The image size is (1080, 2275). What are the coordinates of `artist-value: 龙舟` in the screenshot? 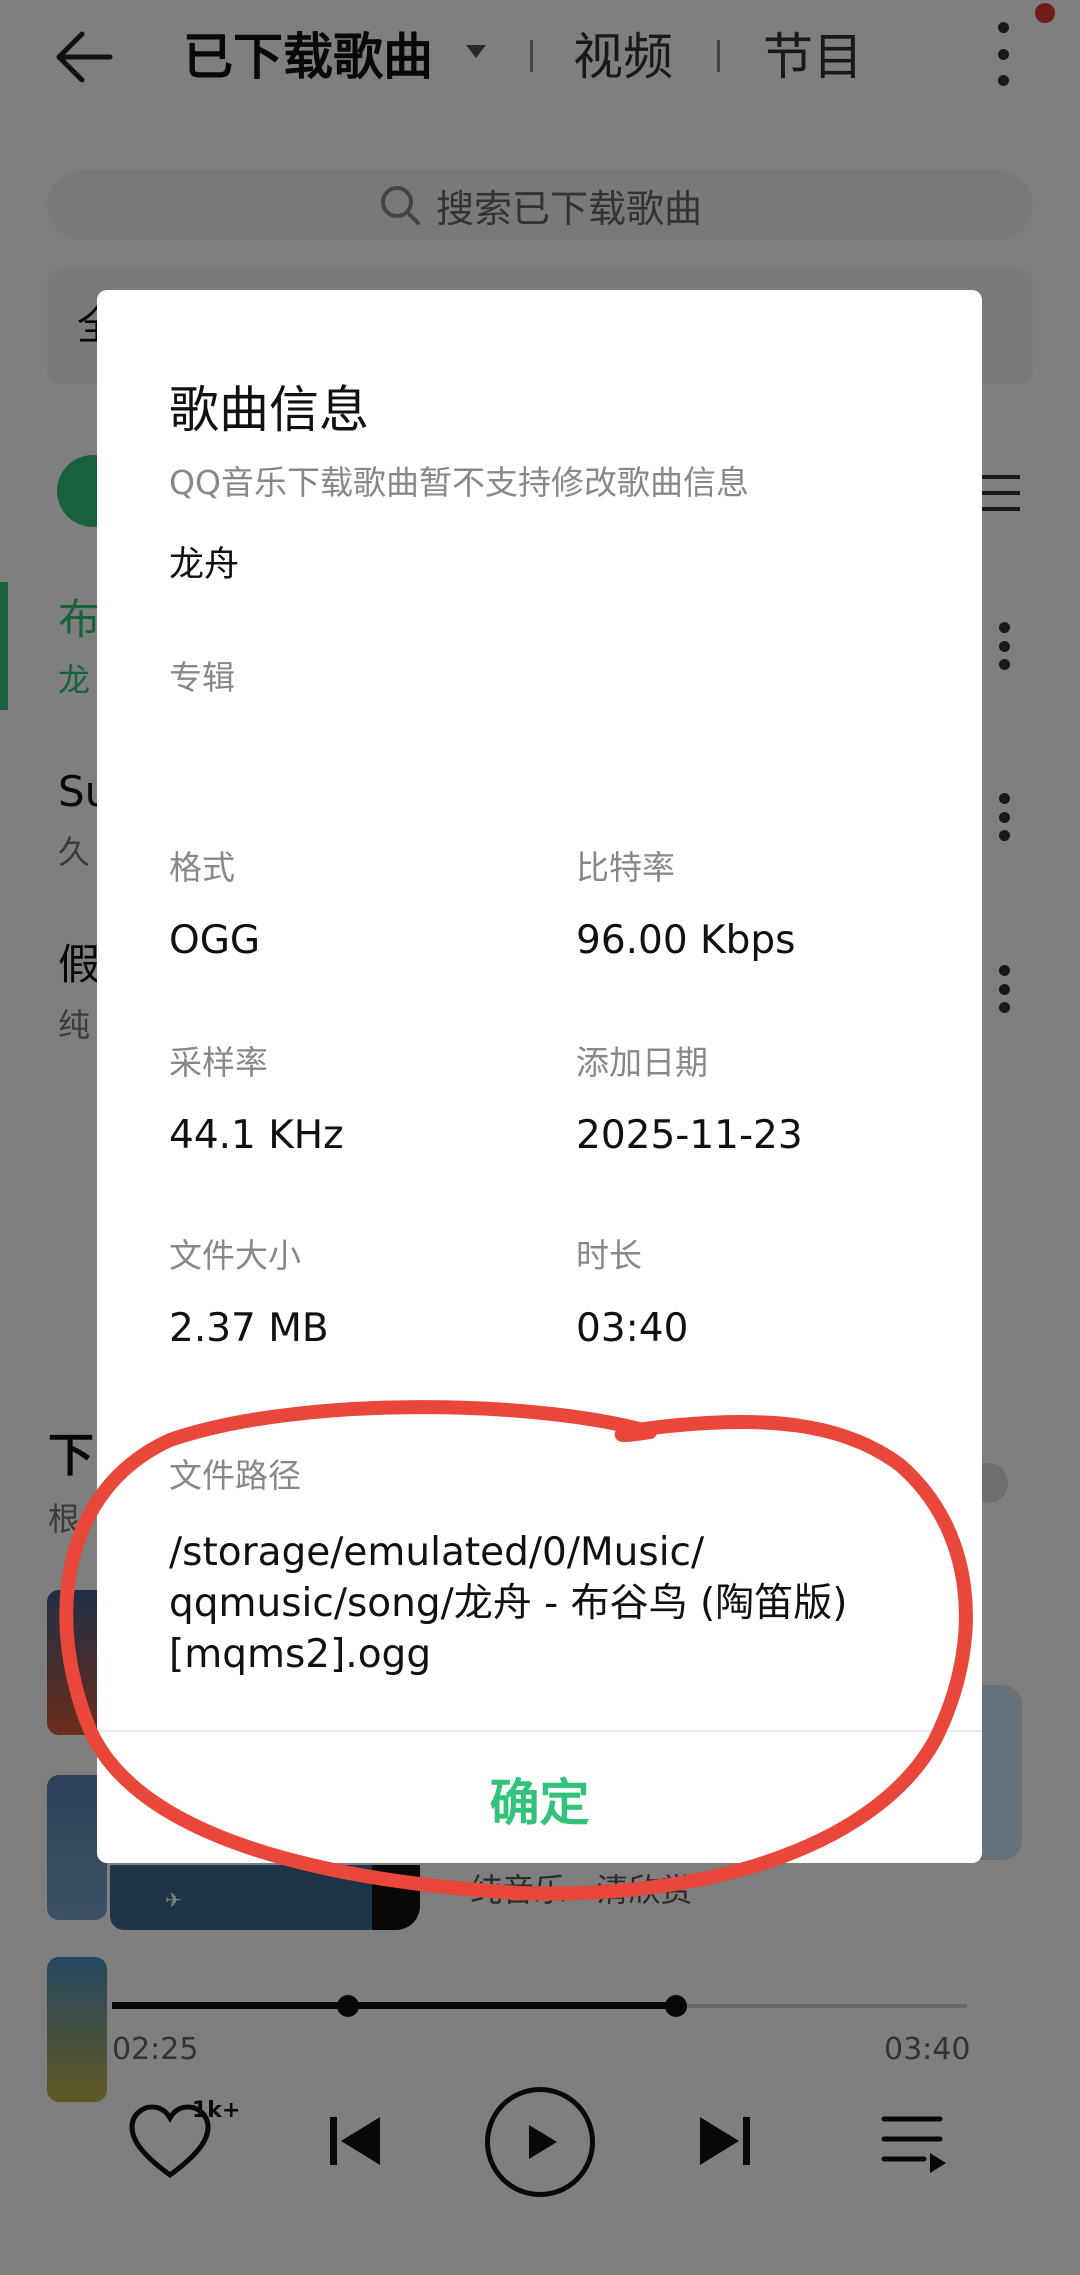 It's located at (204, 565).